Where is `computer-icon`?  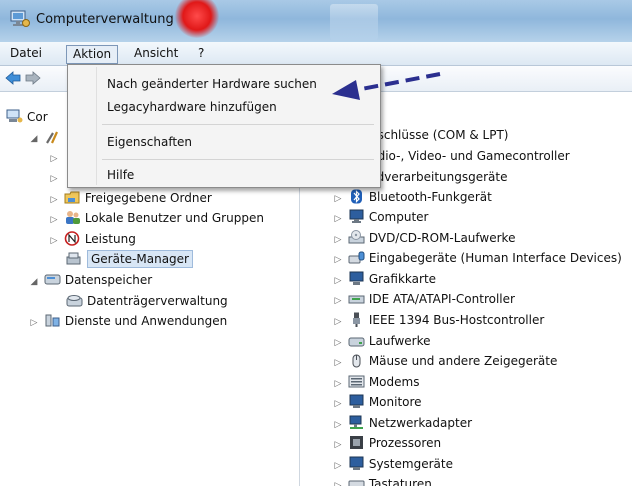 computer-icon is located at coordinates (356, 216).